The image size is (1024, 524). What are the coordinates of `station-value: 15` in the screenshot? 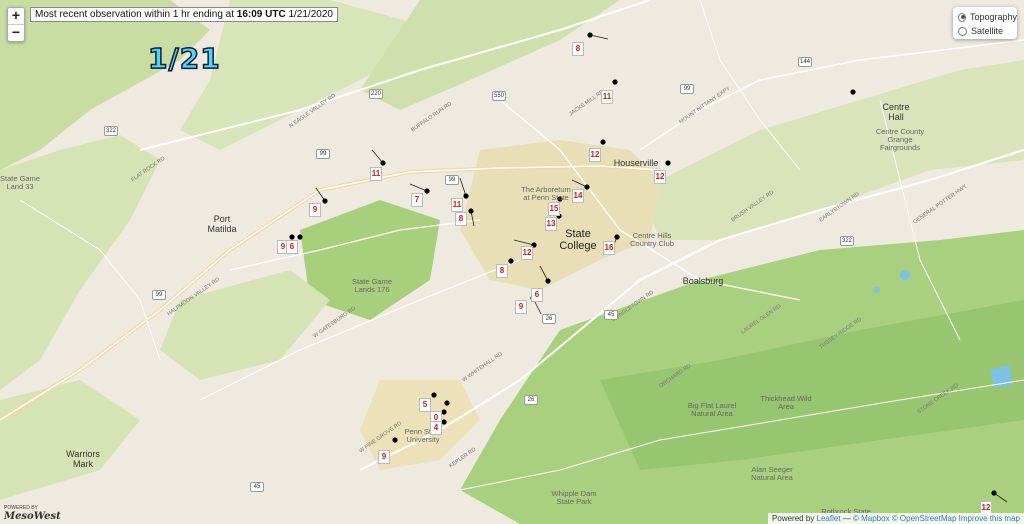 It's located at (554, 209).